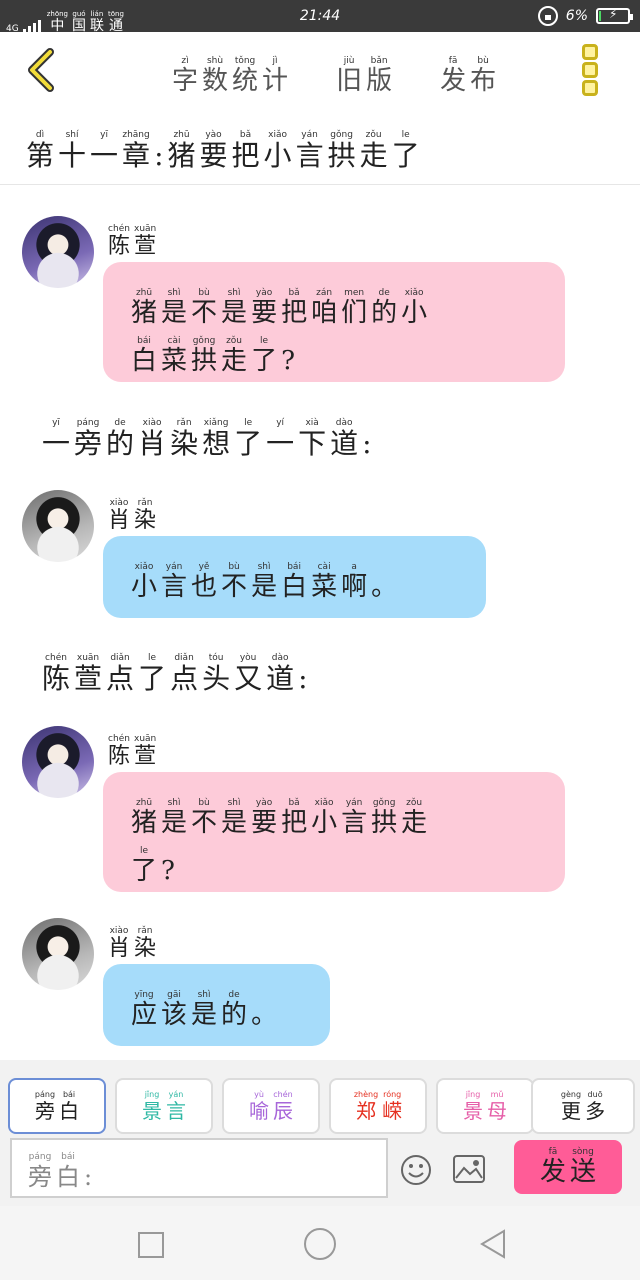 This screenshot has height=1280, width=640. What do you see at coordinates (354, 293) in the screenshot?
I see `pinyin: men` at bounding box center [354, 293].